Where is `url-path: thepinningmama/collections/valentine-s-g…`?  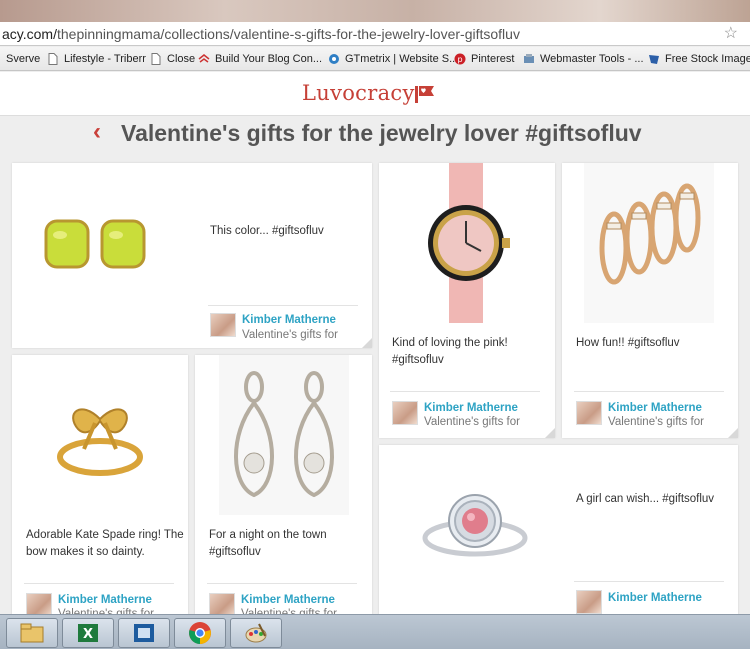
url-path: thepinningmama/collections/valentine-s-g… is located at coordinates (288, 34).